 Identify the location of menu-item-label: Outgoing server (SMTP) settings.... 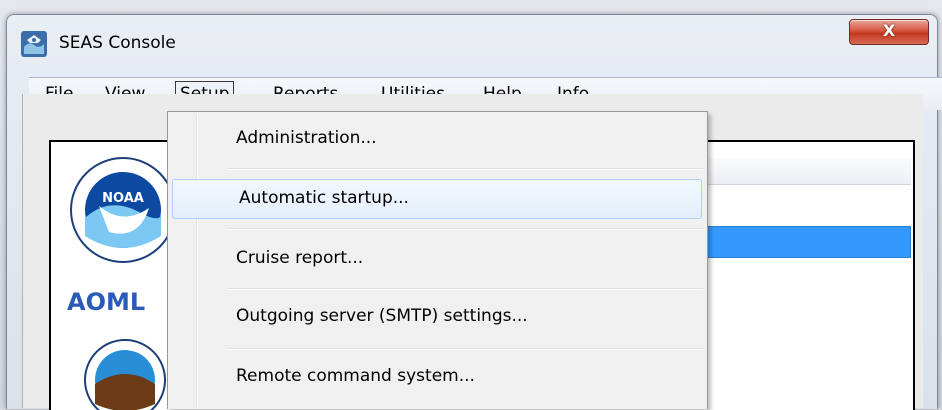
(382, 316).